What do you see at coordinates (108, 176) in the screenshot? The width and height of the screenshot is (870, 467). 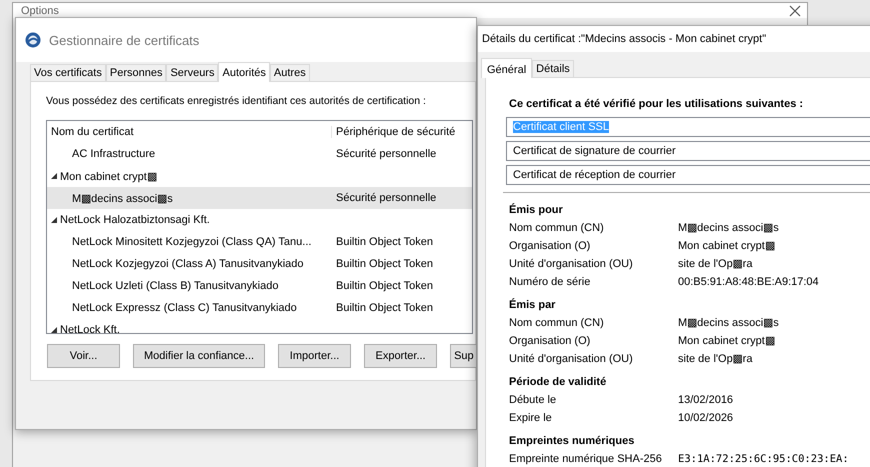 I see `certificate-name: Mon cabinet crypt▩` at bounding box center [108, 176].